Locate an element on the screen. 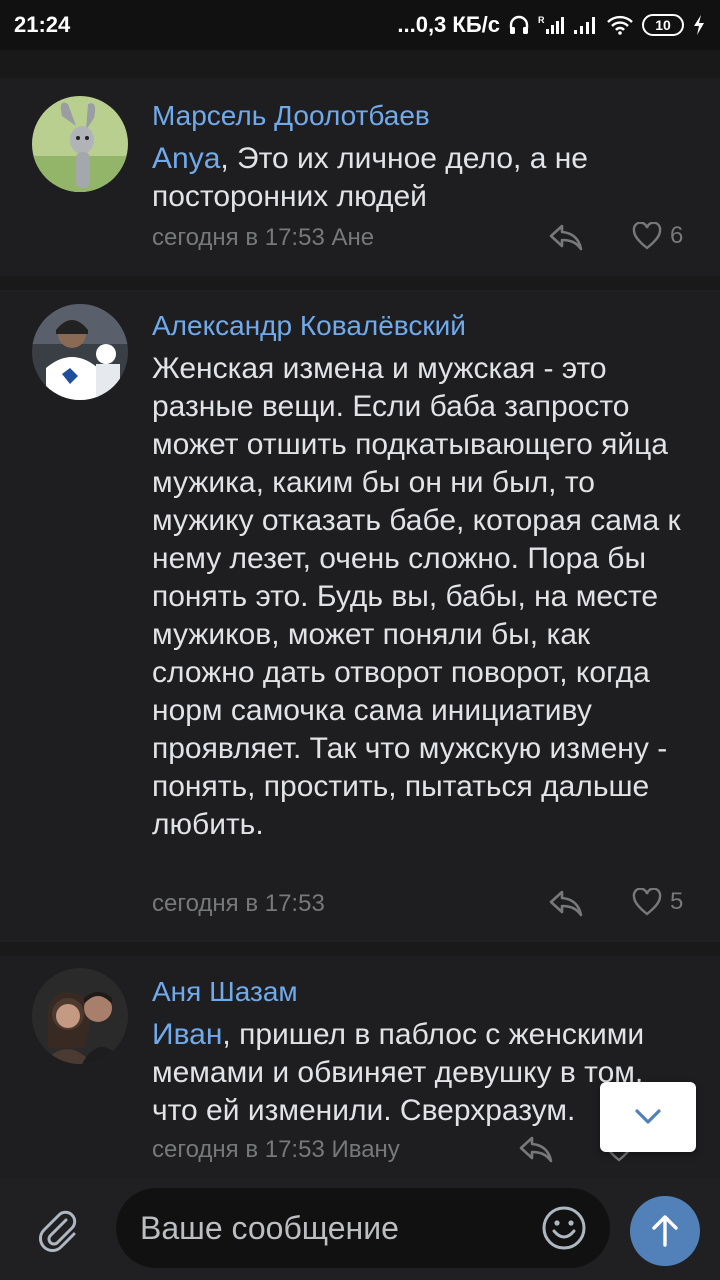 This screenshot has width=720, height=1280. message-input: Ваше сообщение is located at coordinates (363, 1228).